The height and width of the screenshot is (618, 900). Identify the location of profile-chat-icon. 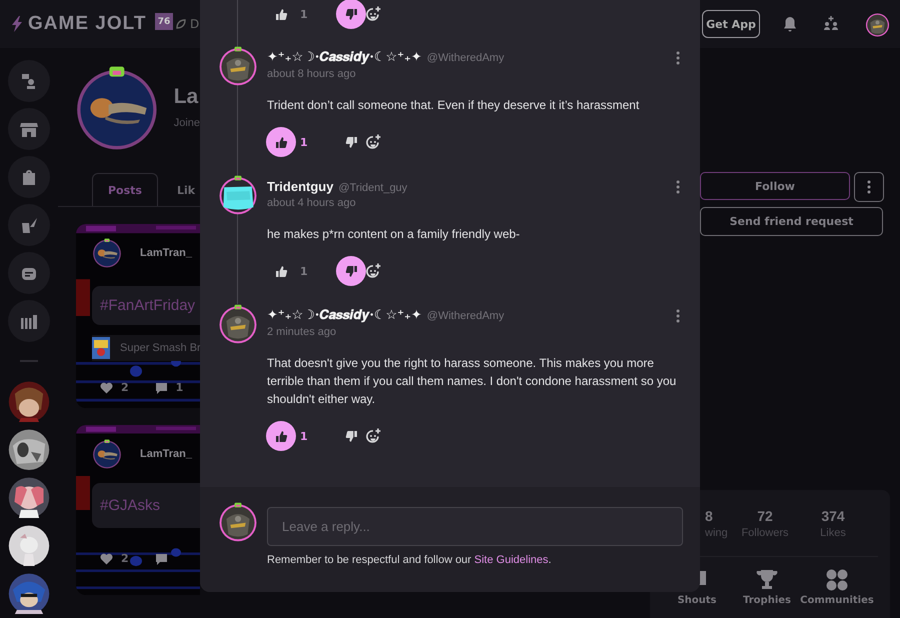
(29, 81).